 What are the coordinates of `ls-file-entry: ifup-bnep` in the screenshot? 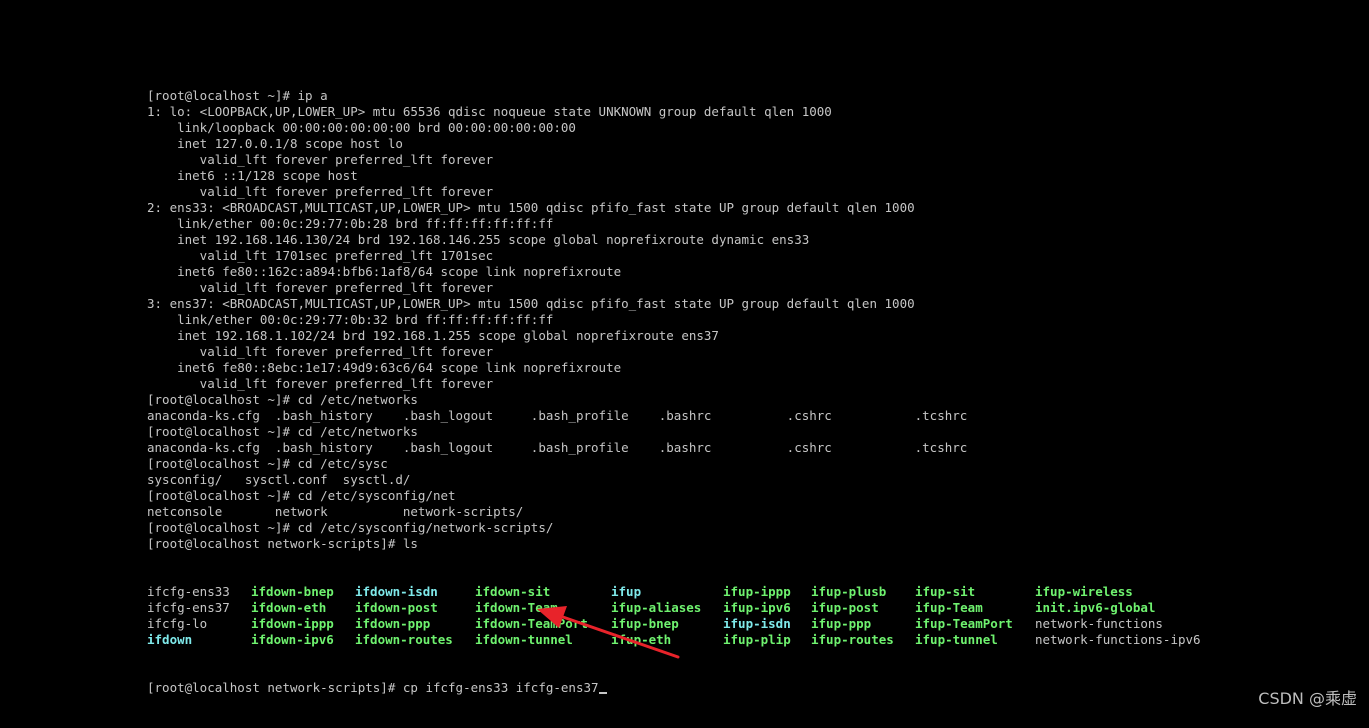 It's located at (645, 623).